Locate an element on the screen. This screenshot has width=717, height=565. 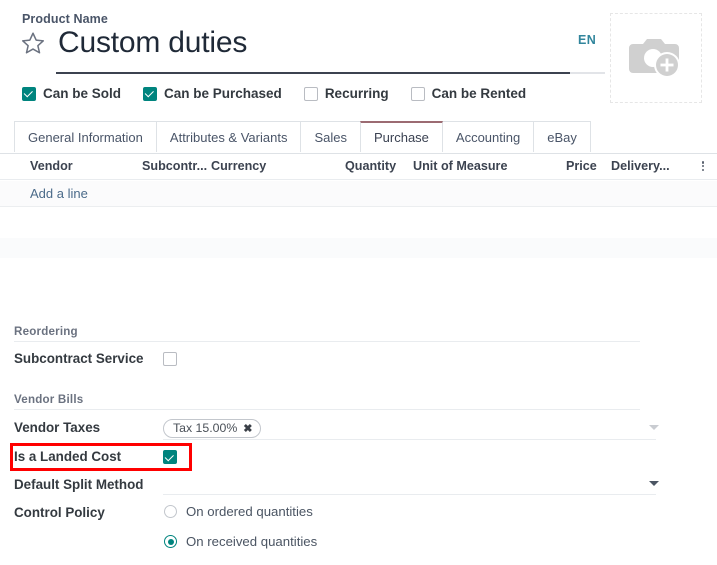
flag-label-can-be-rented: Can be Rented is located at coordinates (479, 93).